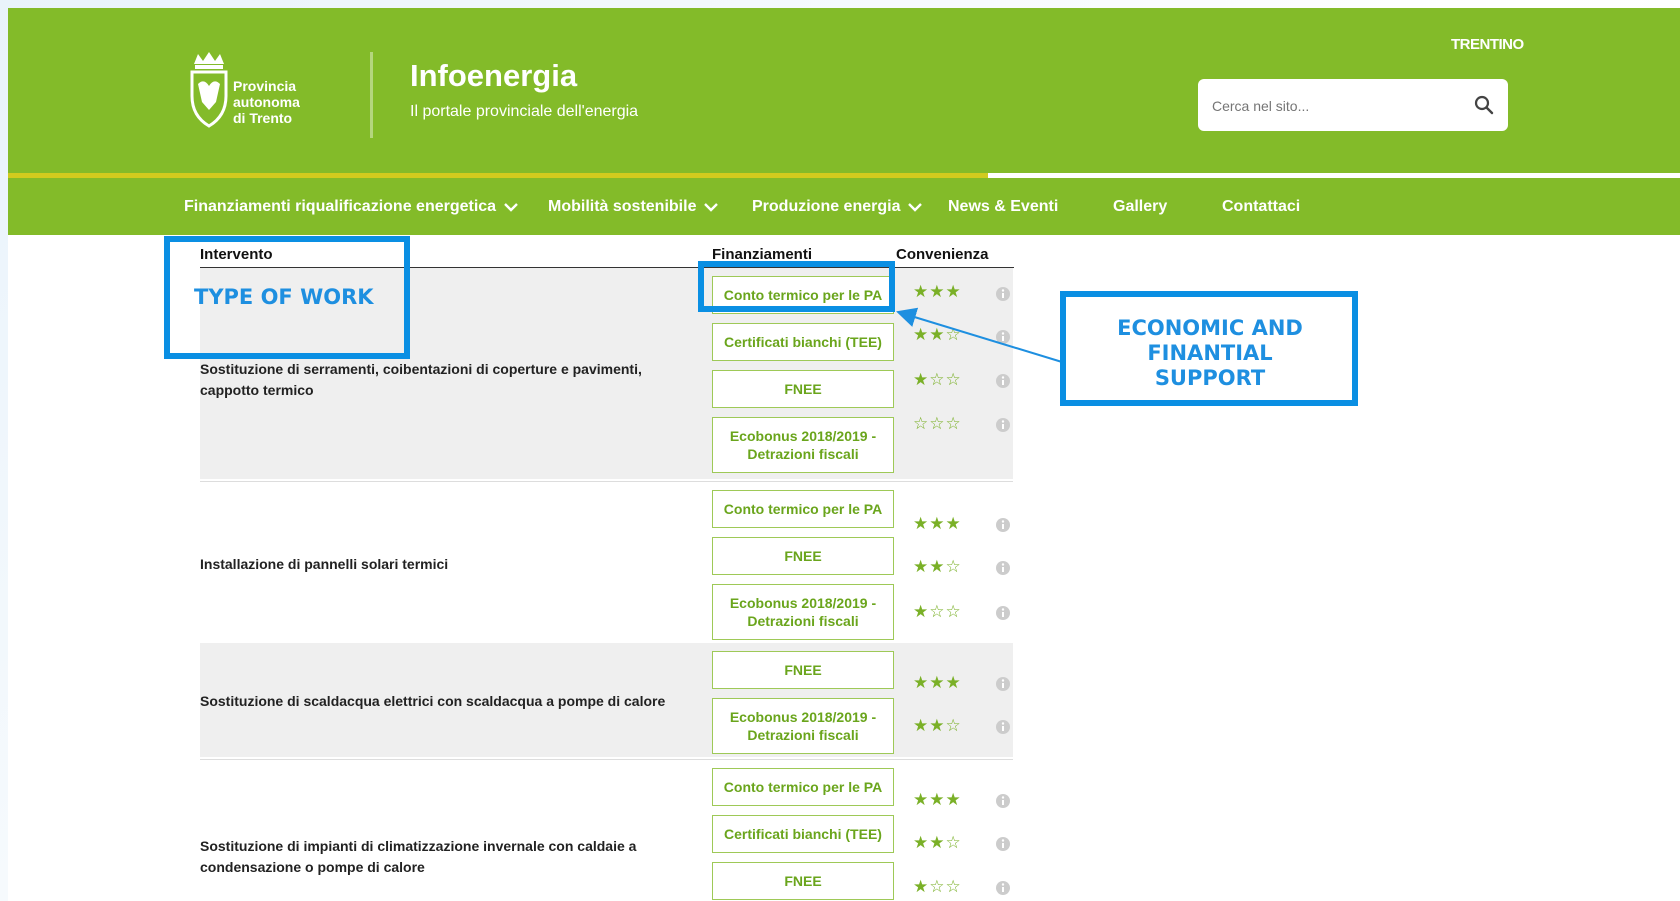 This screenshot has height=901, width=1680. What do you see at coordinates (622, 206) in the screenshot?
I see `nav-item-label: Mobilità sostenibile` at bounding box center [622, 206].